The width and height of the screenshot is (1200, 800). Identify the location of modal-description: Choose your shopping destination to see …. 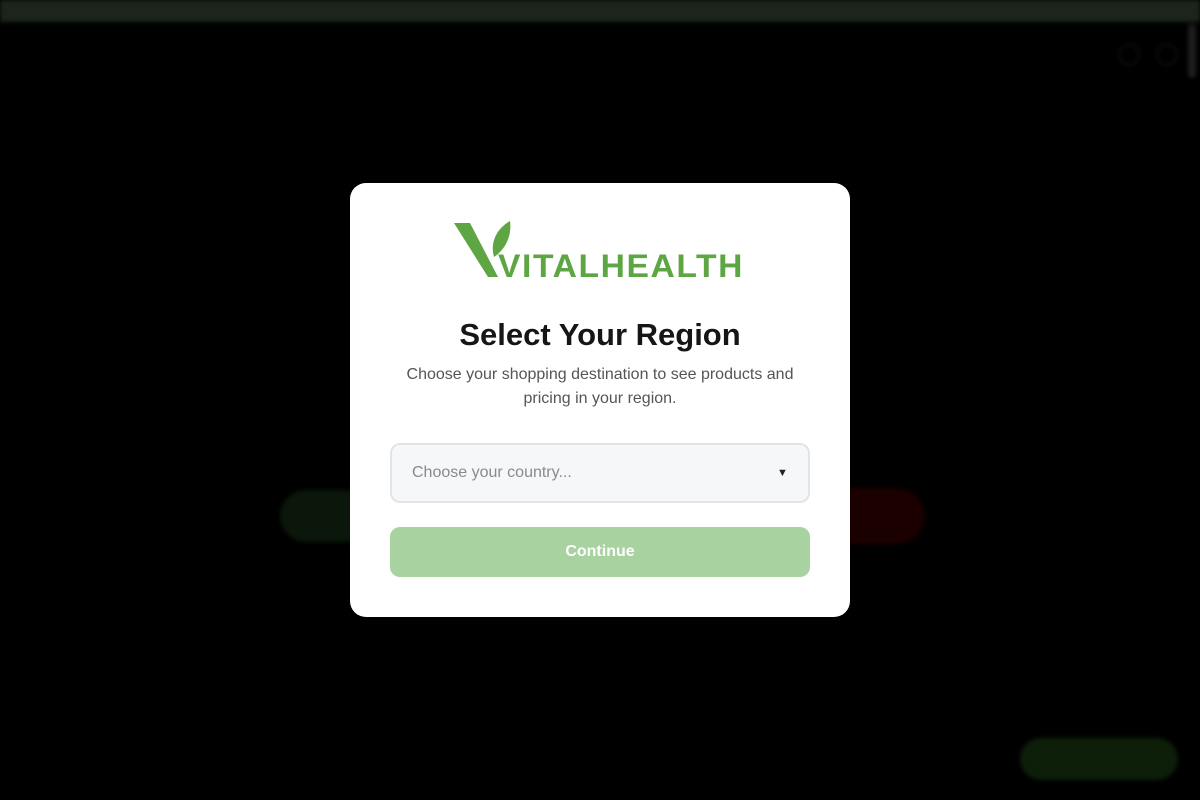
(600, 386).